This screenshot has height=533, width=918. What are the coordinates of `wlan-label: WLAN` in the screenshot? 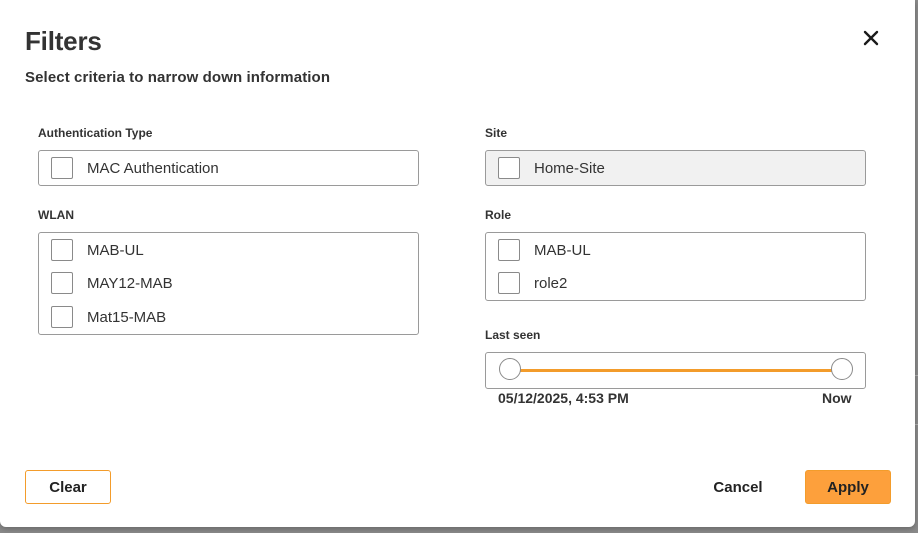 It's located at (56, 215).